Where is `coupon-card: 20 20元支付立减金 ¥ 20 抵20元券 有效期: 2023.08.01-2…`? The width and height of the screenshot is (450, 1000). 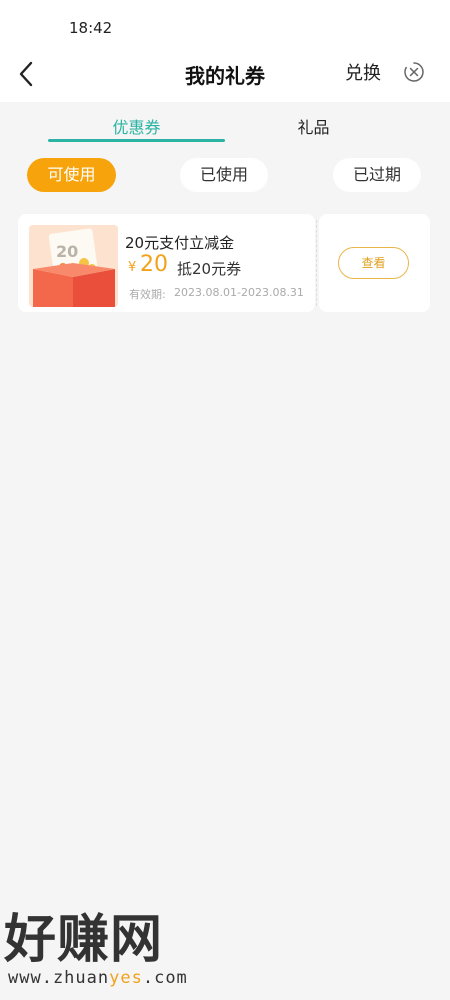
coupon-card: 20 20元支付立减金 ¥ 20 抵20元券 有效期: 2023.08.01-2… is located at coordinates (166, 263).